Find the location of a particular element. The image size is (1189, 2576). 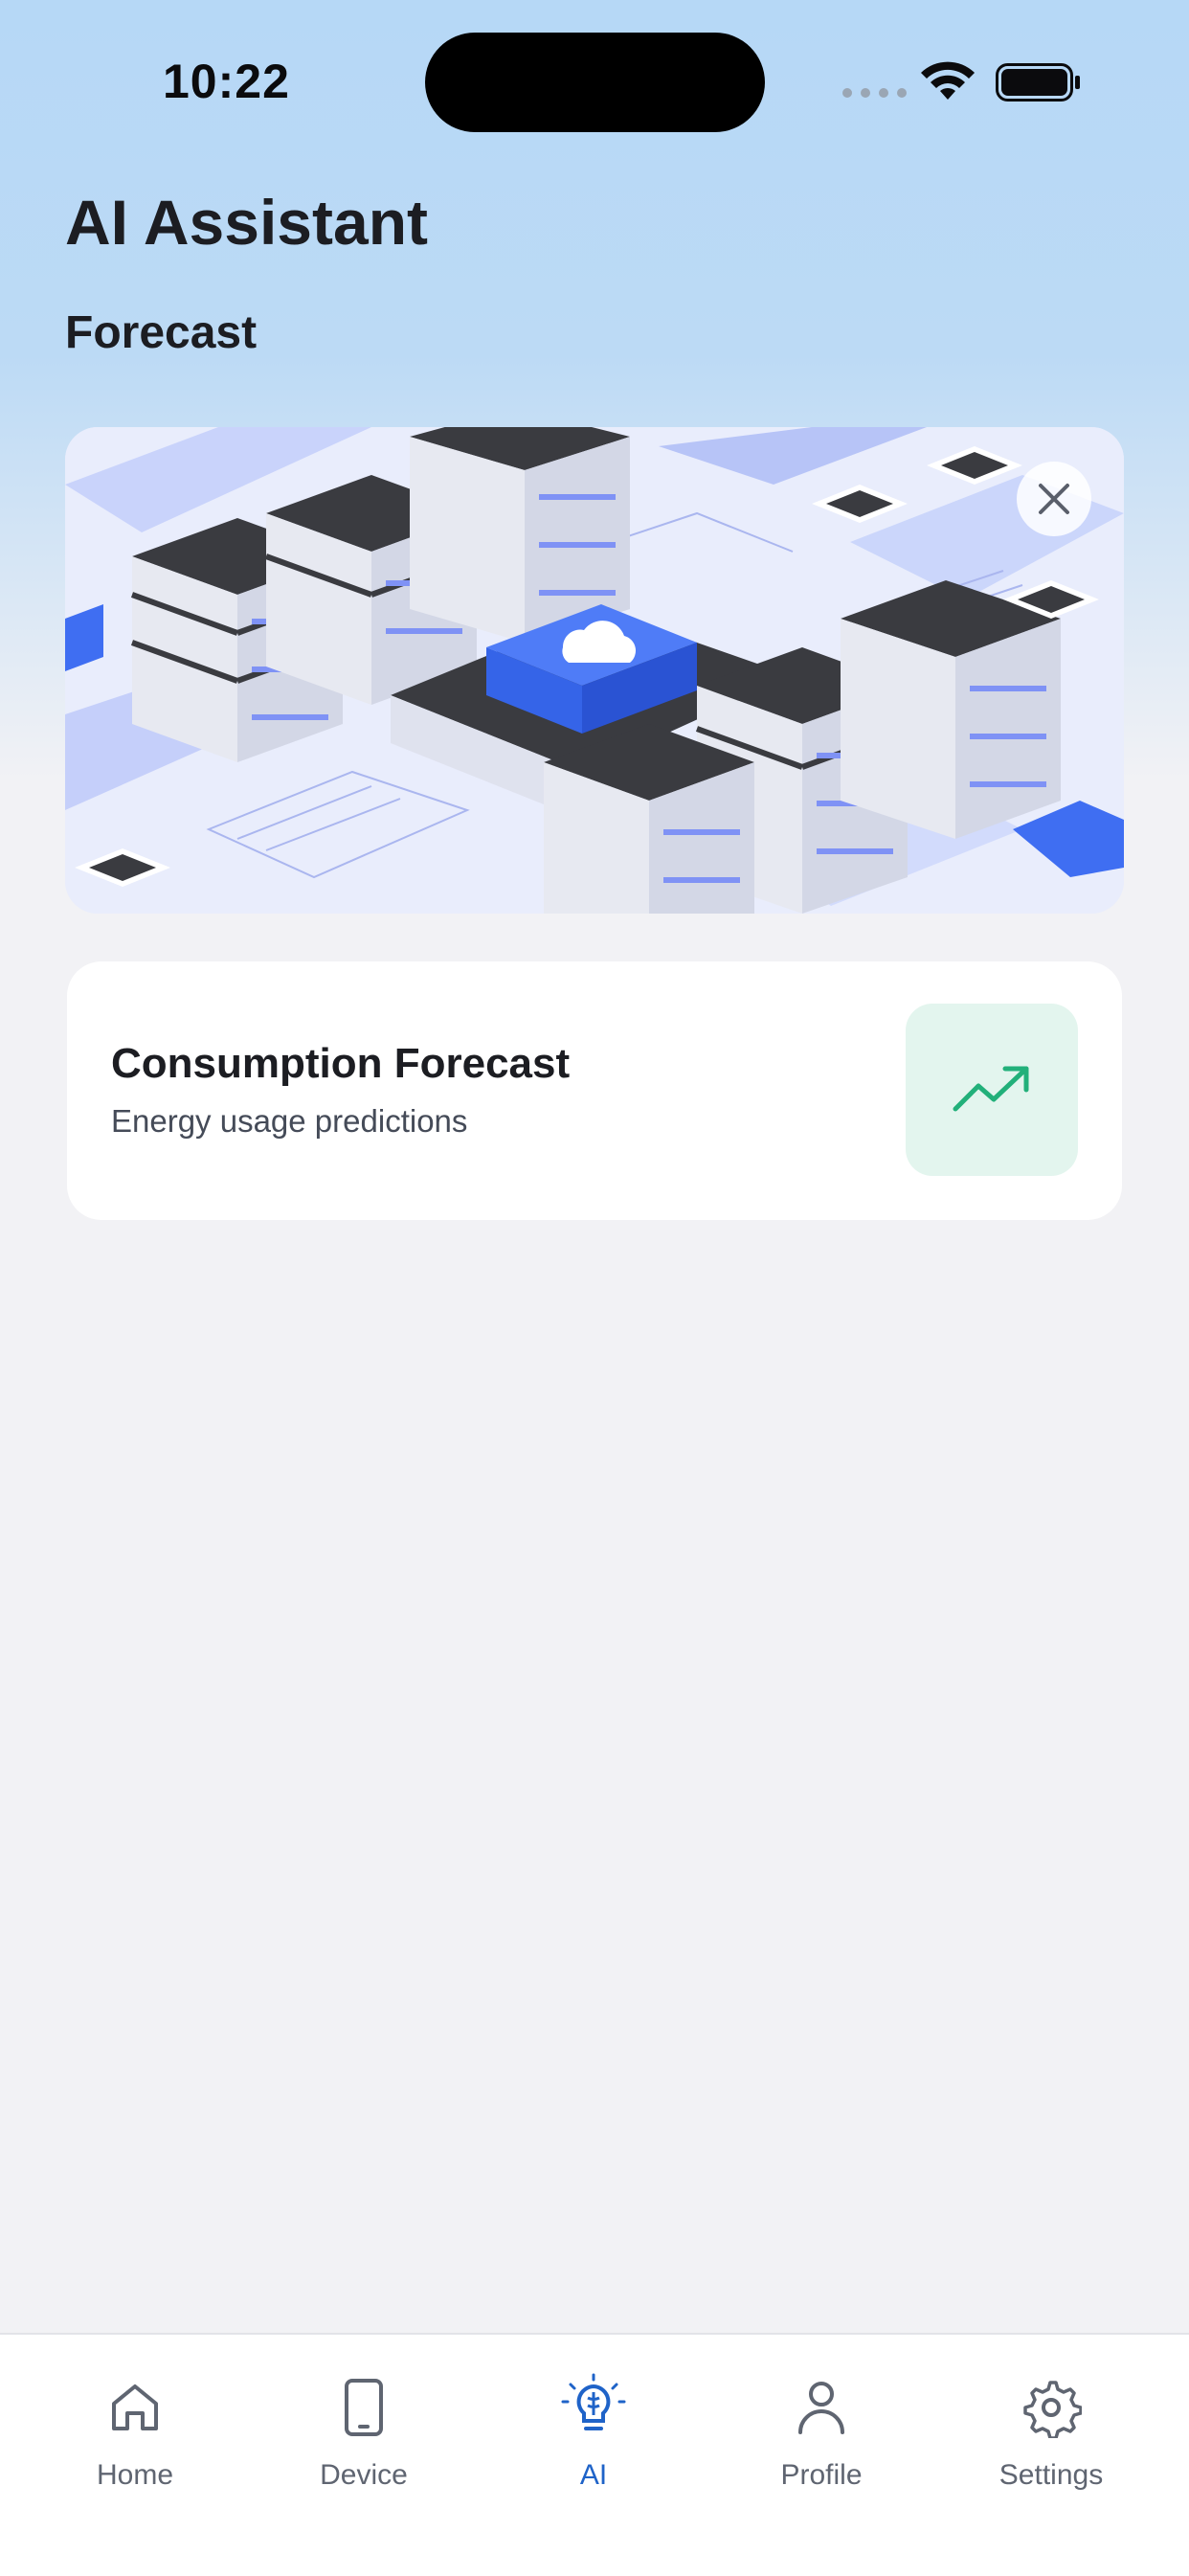

tab-label: Settings is located at coordinates (1051, 2475).